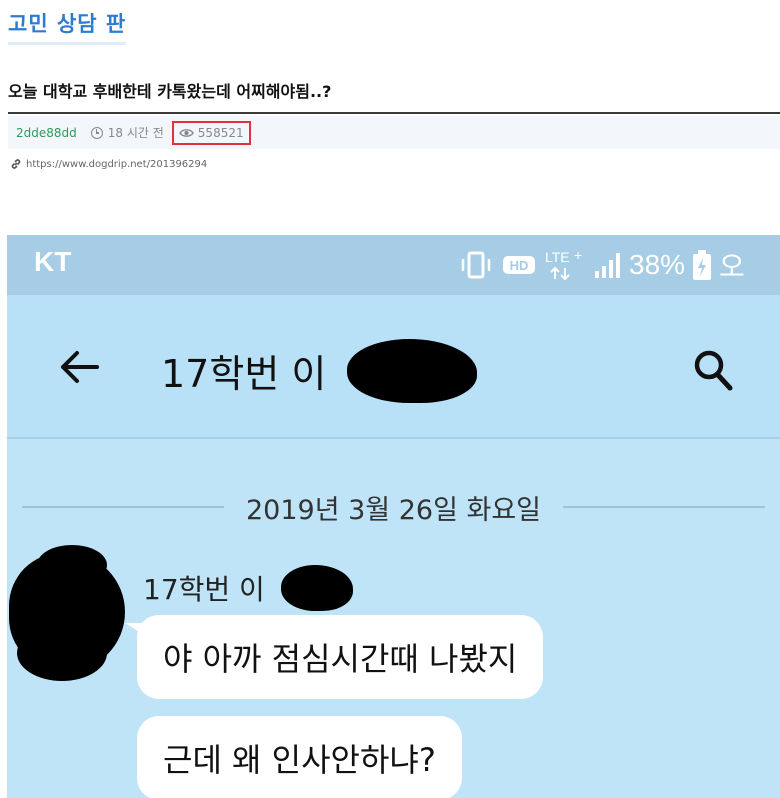 Image resolution: width=780 pixels, height=798 pixels. Describe the element at coordinates (53, 261) in the screenshot. I see `carrier-label: KT` at that location.